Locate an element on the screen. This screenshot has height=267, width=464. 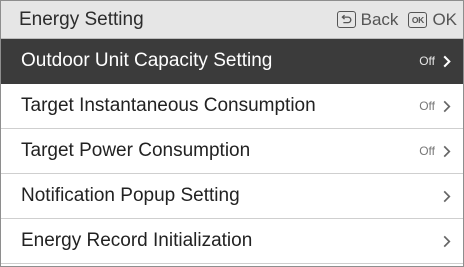
menu-item-label: Target Power Consumption is located at coordinates (136, 150).